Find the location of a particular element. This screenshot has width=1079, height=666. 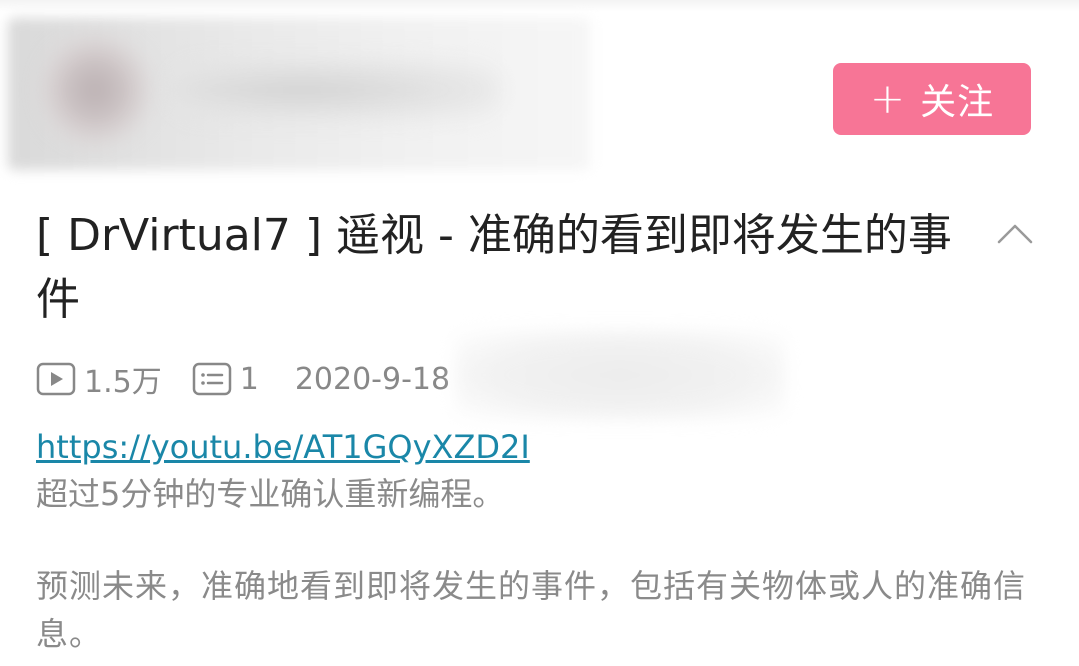

avatar is located at coordinates (95, 90).